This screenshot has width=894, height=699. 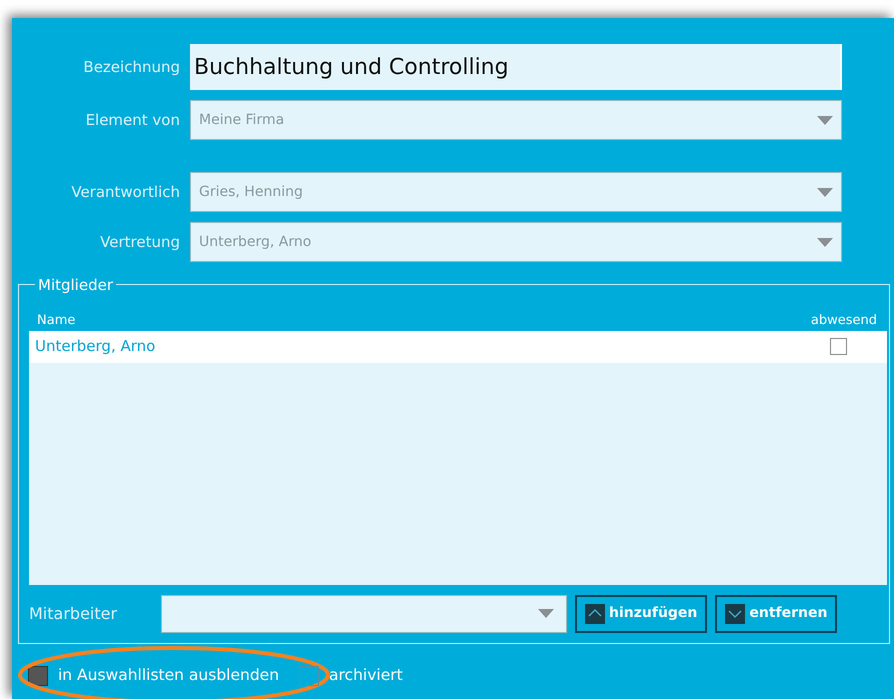 I want to click on field-label: Element von, so click(x=132, y=120).